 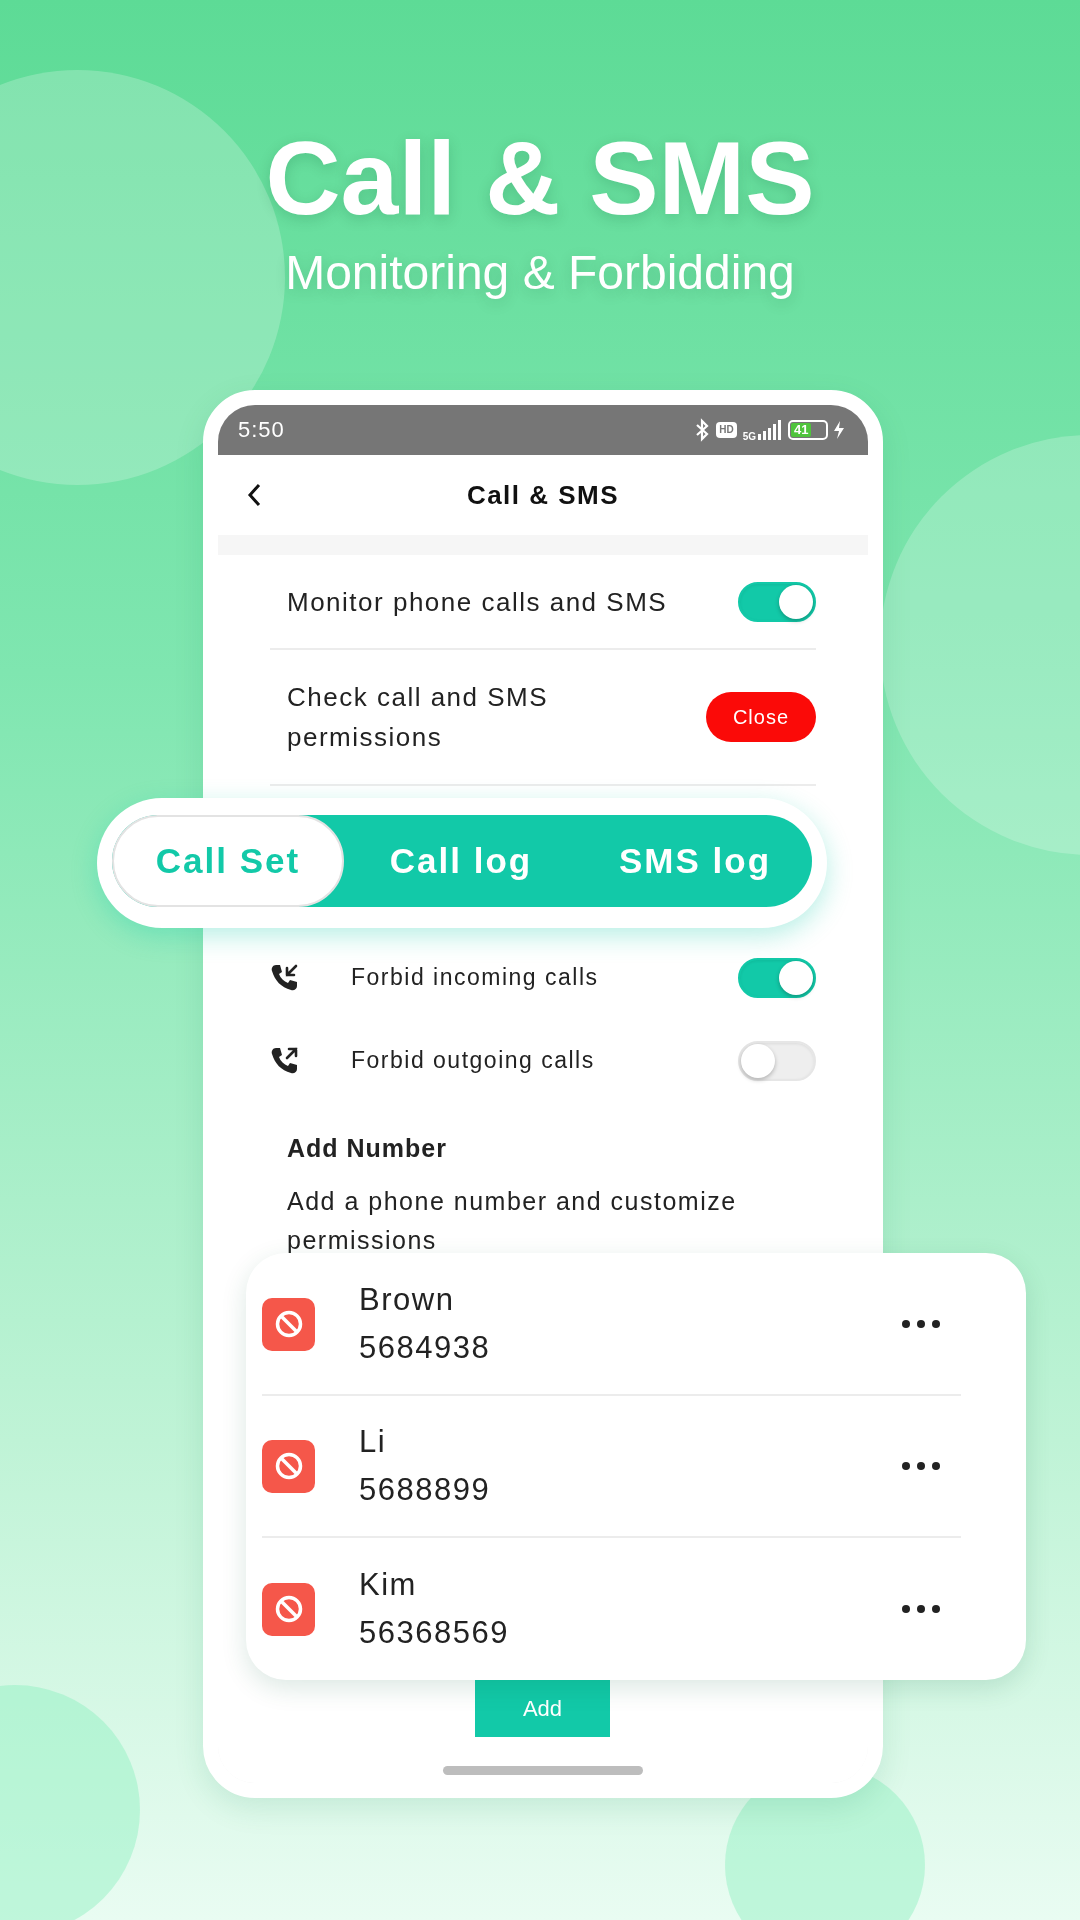 What do you see at coordinates (388, 1585) in the screenshot?
I see `contact-name: Kim` at bounding box center [388, 1585].